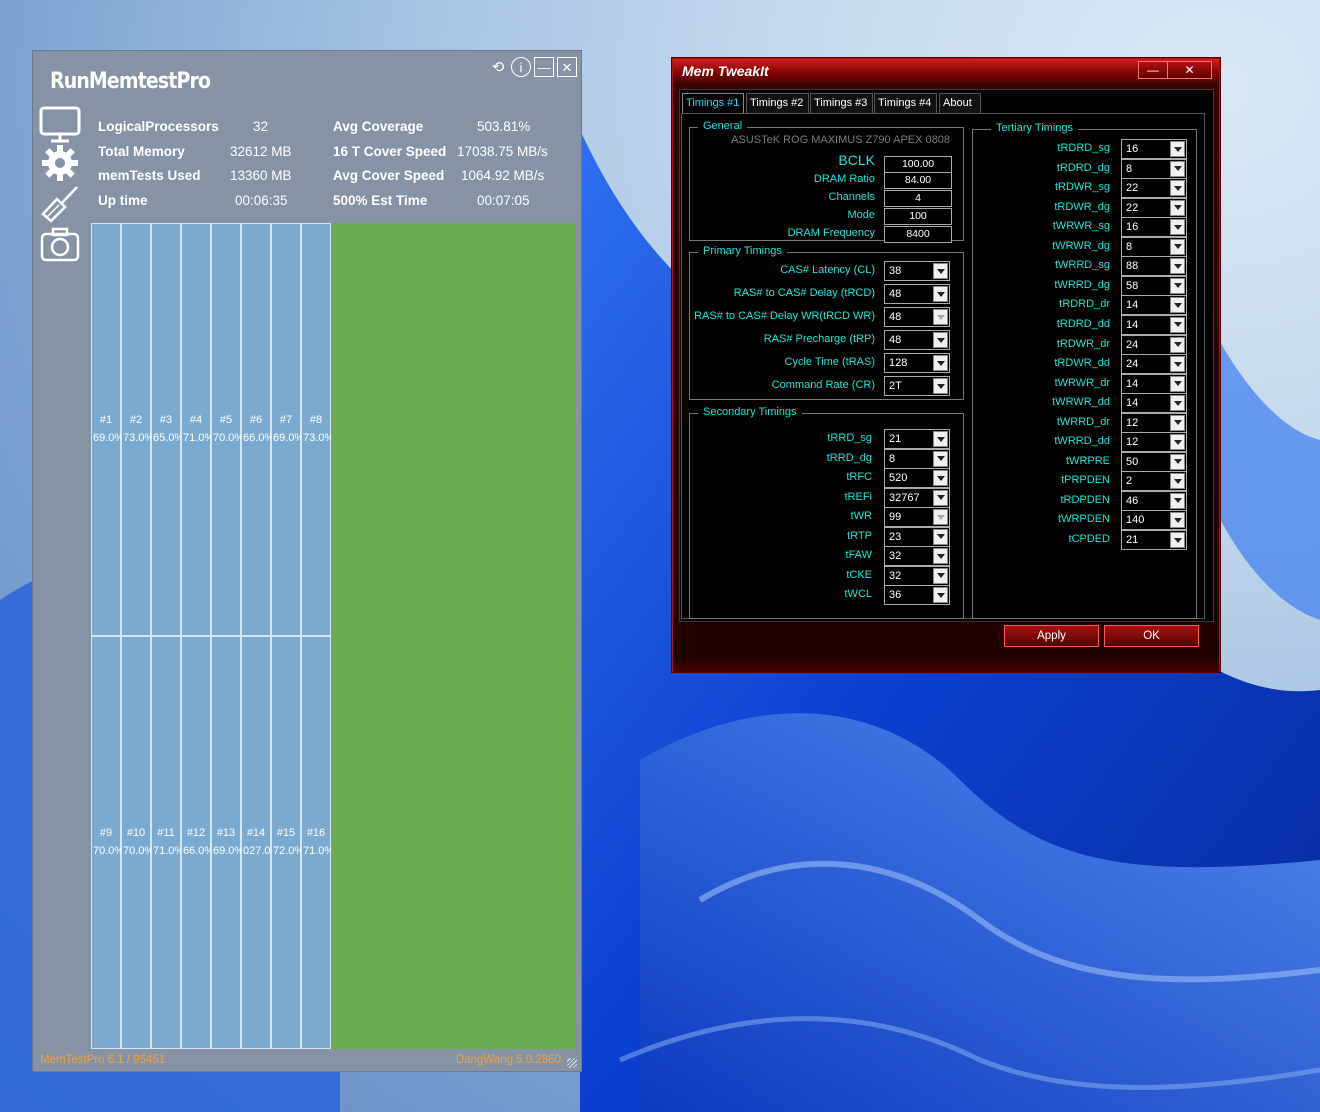 Image resolution: width=1320 pixels, height=1112 pixels. What do you see at coordinates (1154, 540) in the screenshot?
I see `tertiary-select: 21` at bounding box center [1154, 540].